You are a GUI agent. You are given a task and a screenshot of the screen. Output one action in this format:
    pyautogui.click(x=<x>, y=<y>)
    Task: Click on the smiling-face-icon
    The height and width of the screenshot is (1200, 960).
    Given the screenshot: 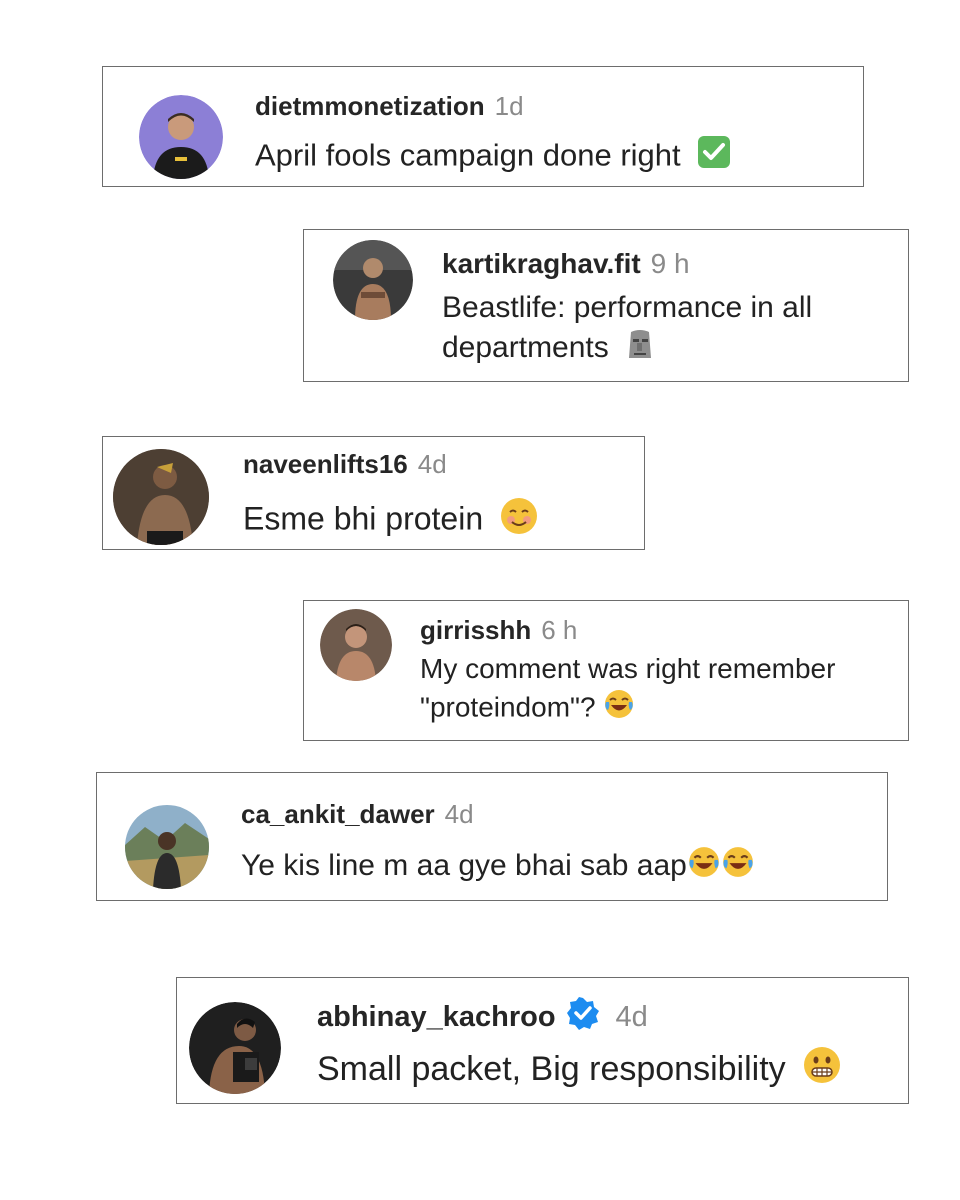 What is the action you would take?
    pyautogui.click(x=519, y=521)
    